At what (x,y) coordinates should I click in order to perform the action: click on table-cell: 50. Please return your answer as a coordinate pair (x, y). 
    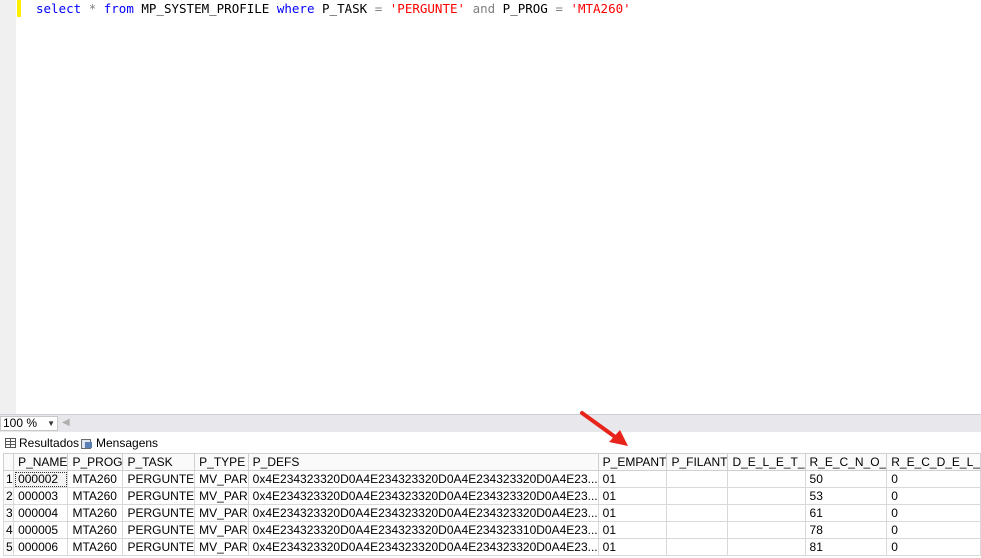
    Looking at the image, I should click on (846, 479).